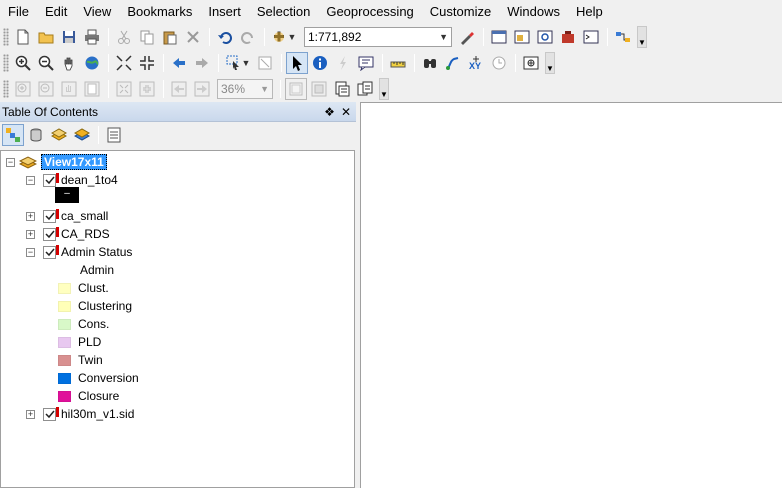 This screenshot has width=782, height=488. What do you see at coordinates (147, 63) in the screenshot?
I see `fixed-zoom-out-icon` at bounding box center [147, 63].